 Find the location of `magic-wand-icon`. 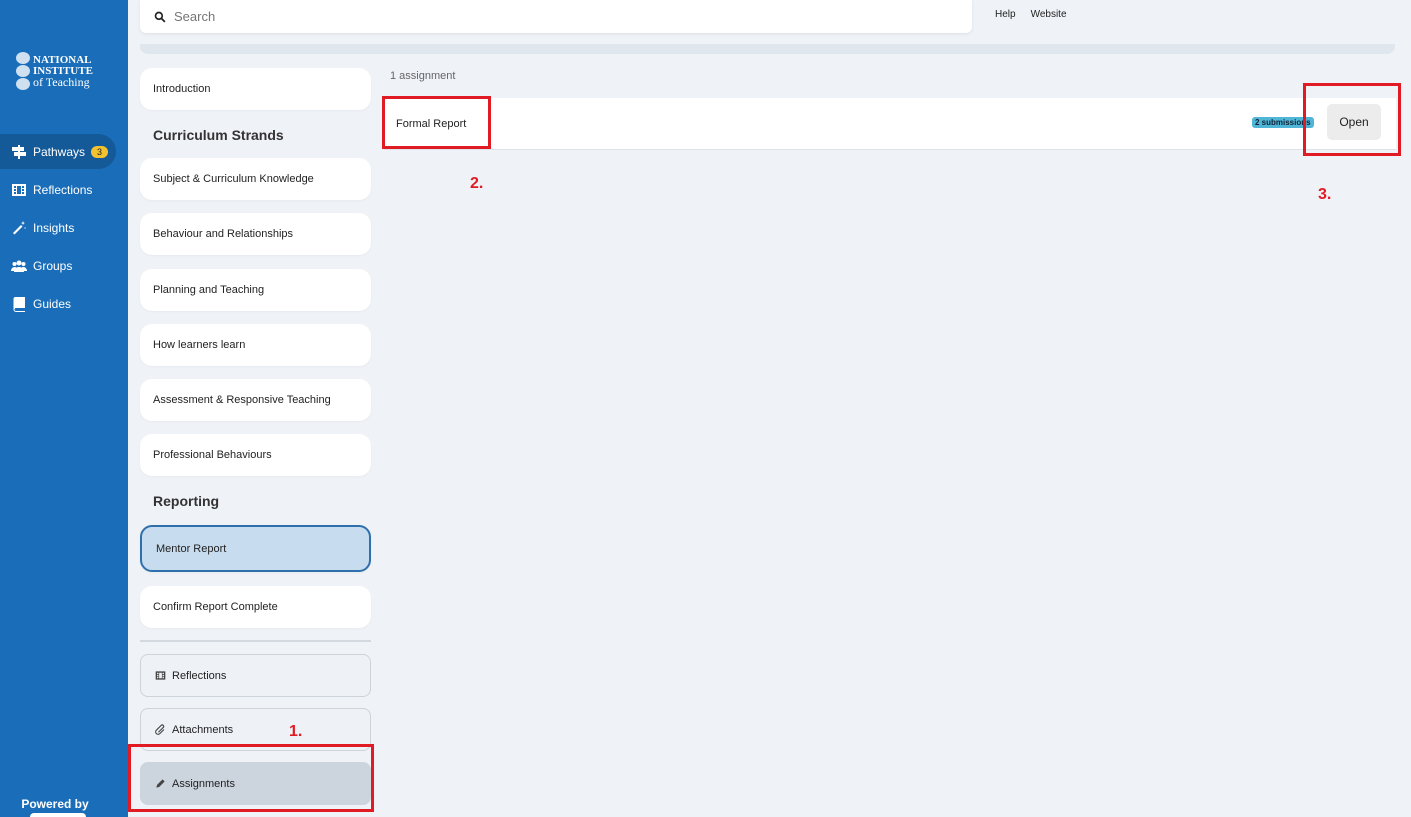

magic-wand-icon is located at coordinates (20, 227).